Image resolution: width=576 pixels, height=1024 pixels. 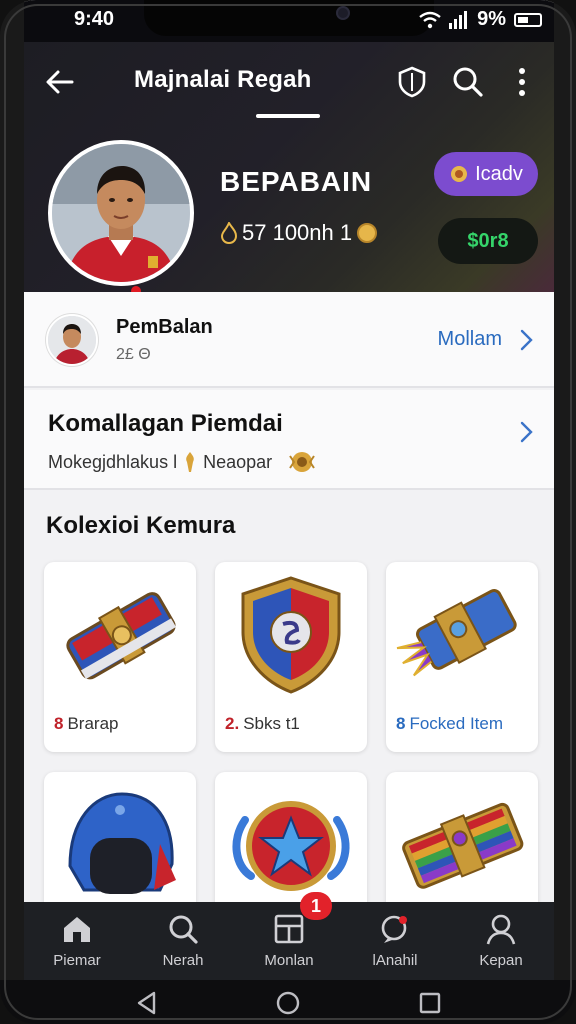 What do you see at coordinates (291, 846) in the screenshot?
I see `star-shield-icon` at bounding box center [291, 846].